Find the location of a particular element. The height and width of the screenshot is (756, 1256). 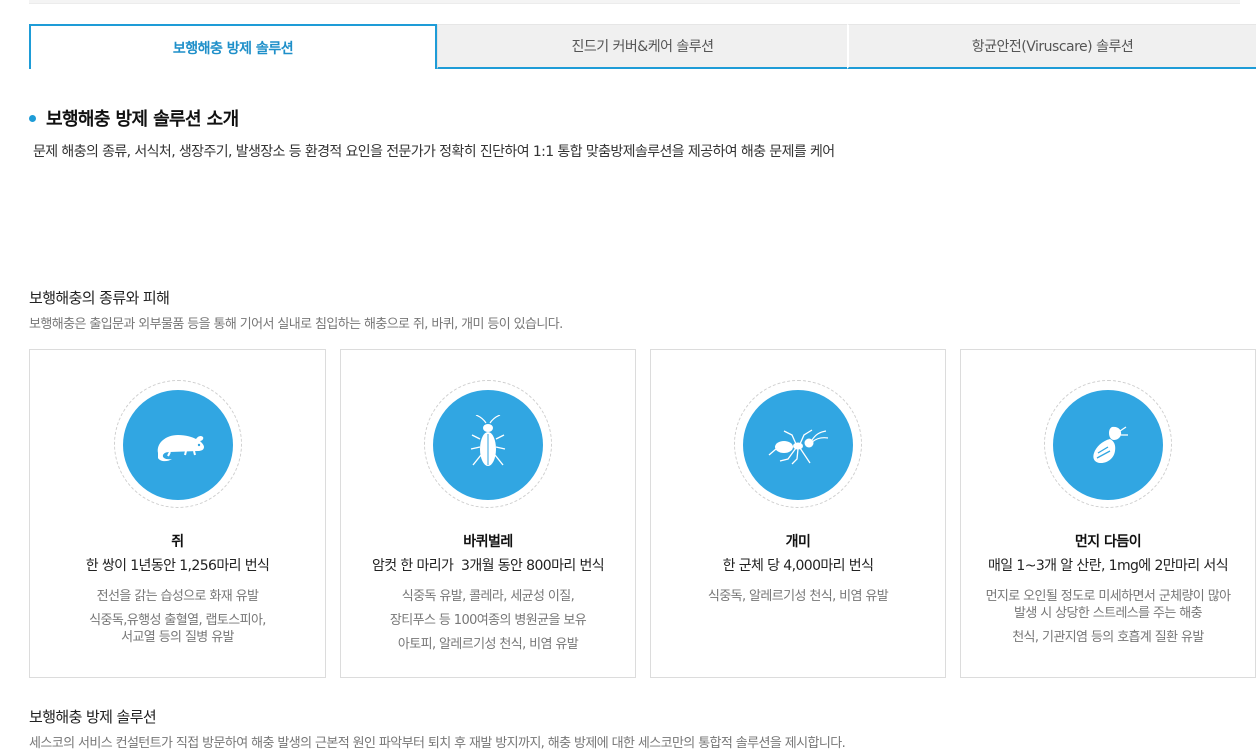

pest-name: 쥐 is located at coordinates (177, 542).